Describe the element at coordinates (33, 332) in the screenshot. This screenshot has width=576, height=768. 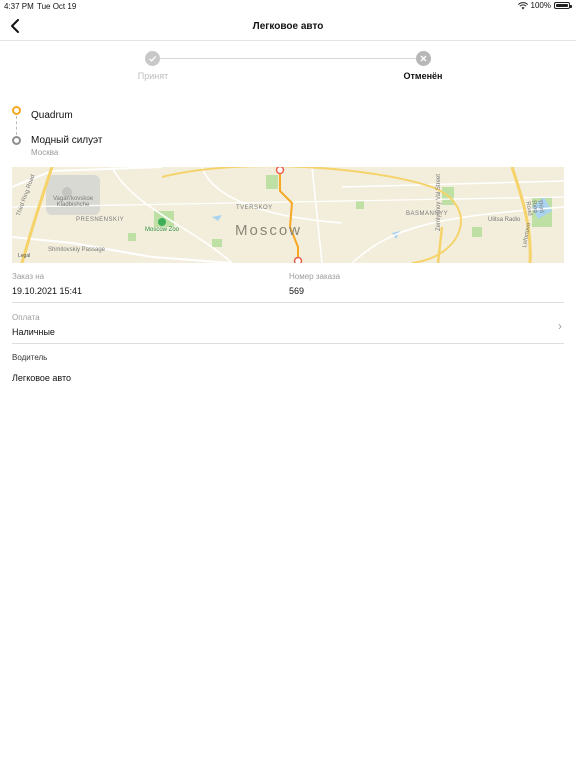
I see `payment-value: Наличные` at that location.